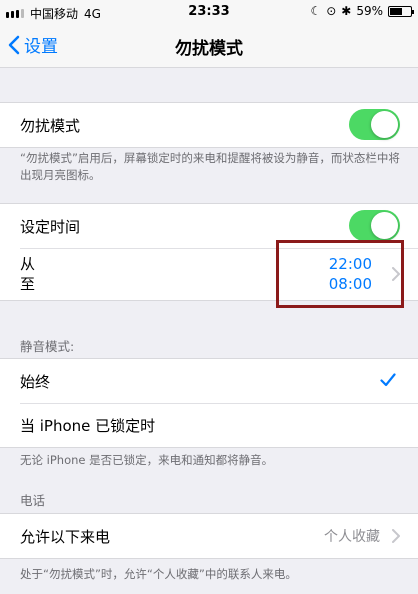 The height and width of the screenshot is (594, 418). Describe the element at coordinates (209, 12) in the screenshot. I see `status-bar: 中国移动 4G 23:33 ☾ ⊙ ✱ 59%` at that location.